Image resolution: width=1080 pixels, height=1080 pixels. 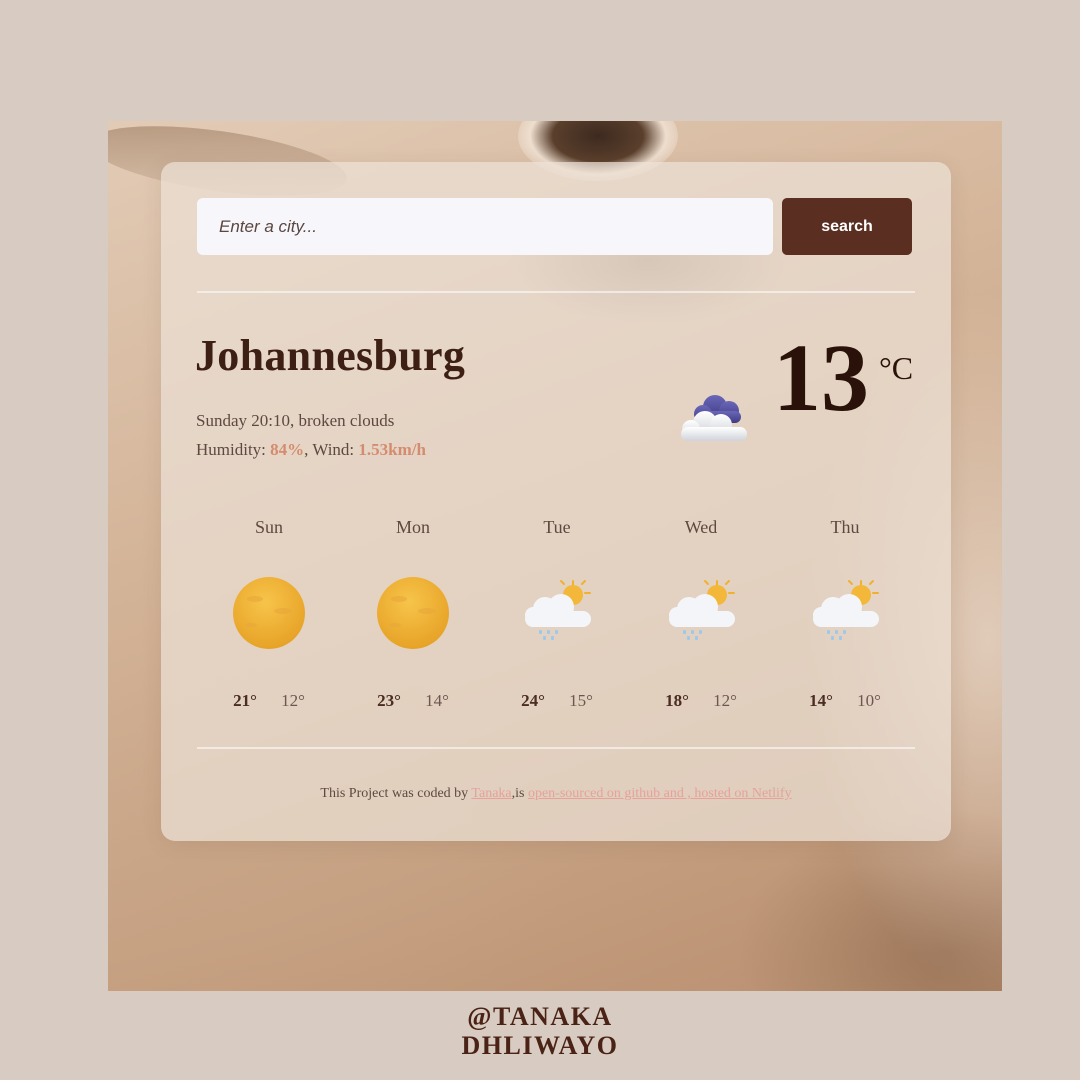 I want to click on forecast-day-name: Mon, so click(x=412, y=527).